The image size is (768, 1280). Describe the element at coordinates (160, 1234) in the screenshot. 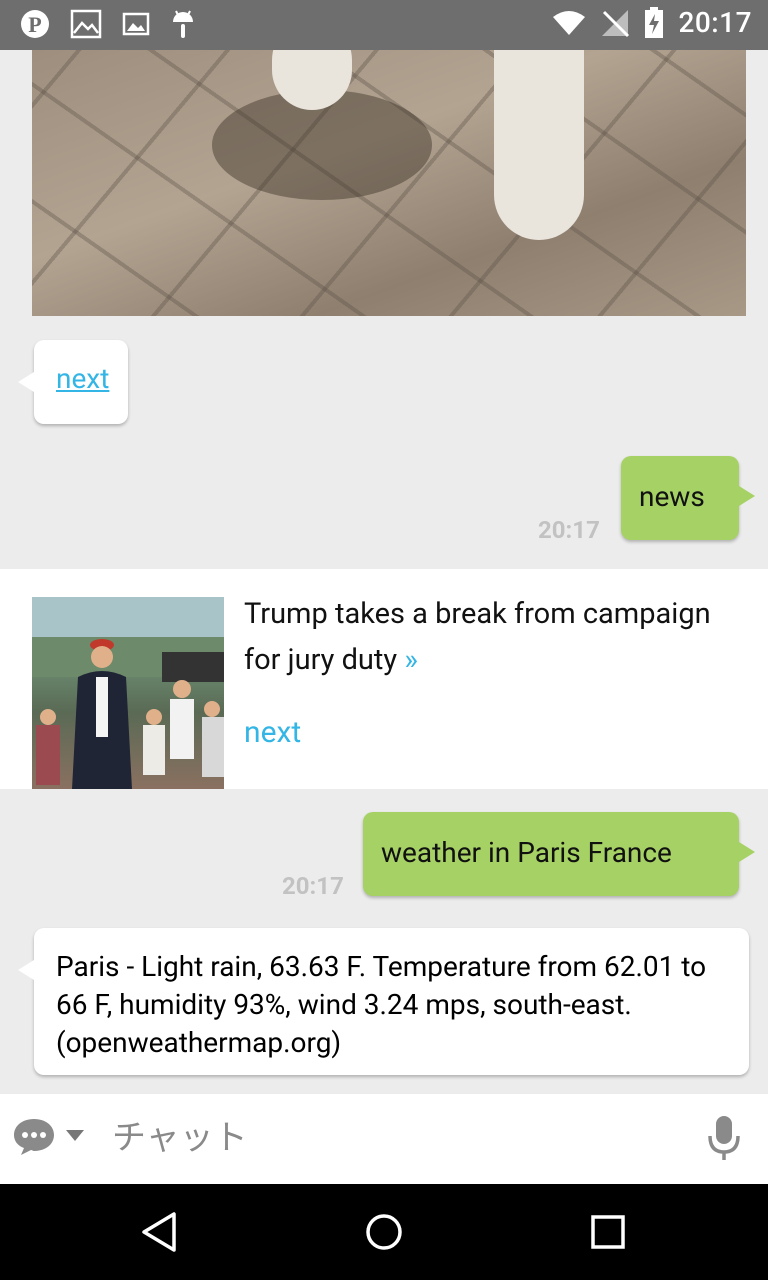

I see `back-icon` at that location.